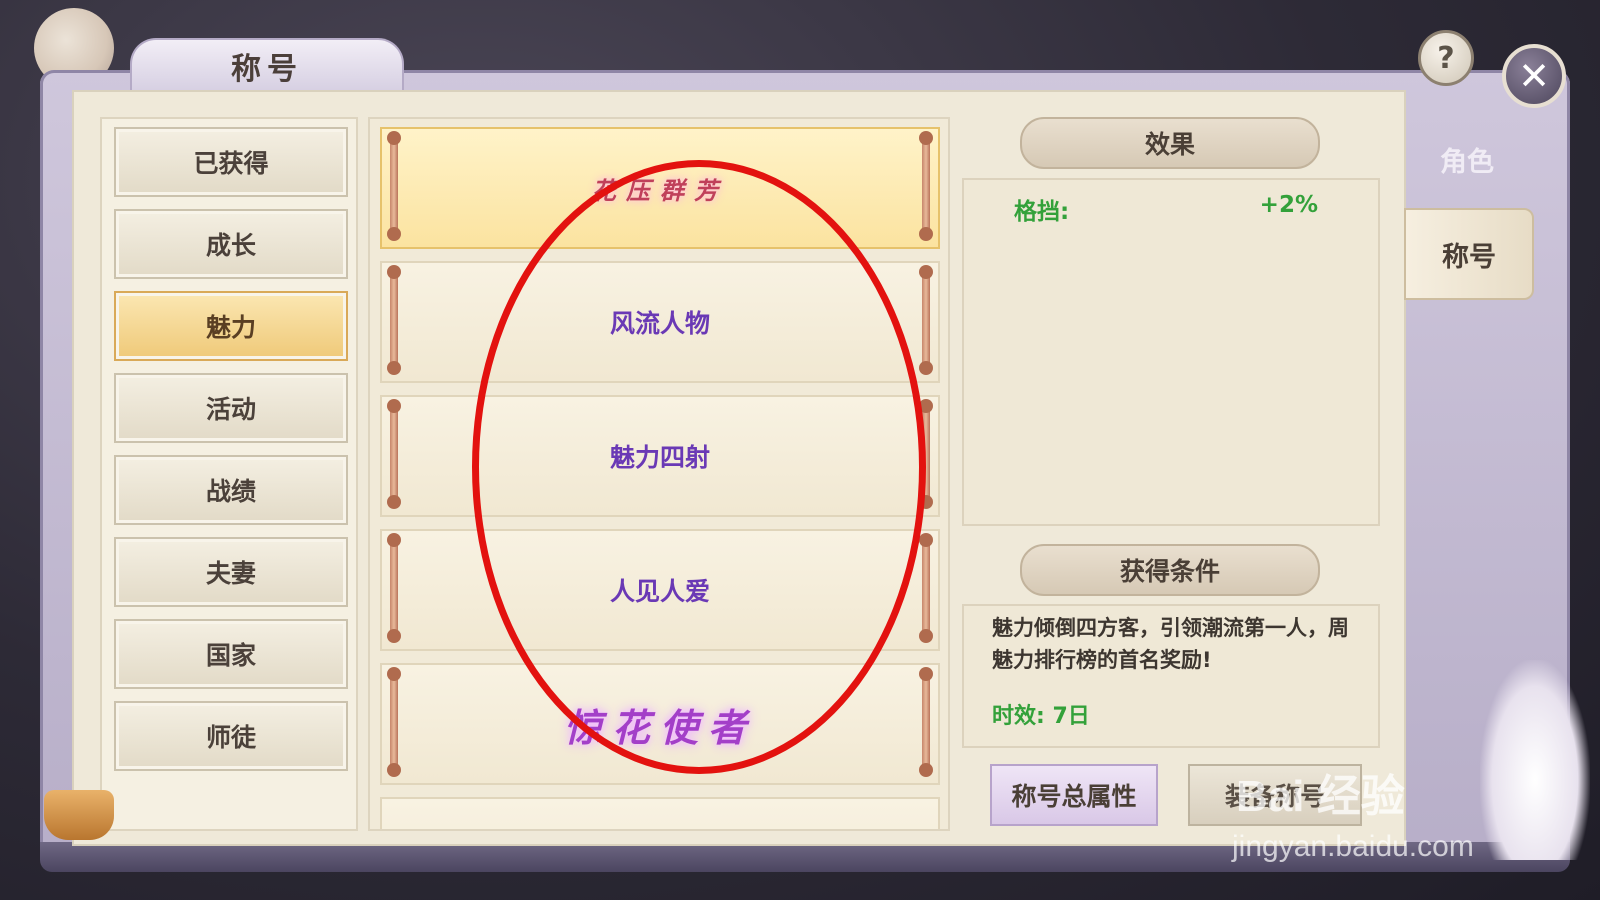 This screenshot has width=1600, height=900. I want to click on category-record: 战绩, so click(231, 490).